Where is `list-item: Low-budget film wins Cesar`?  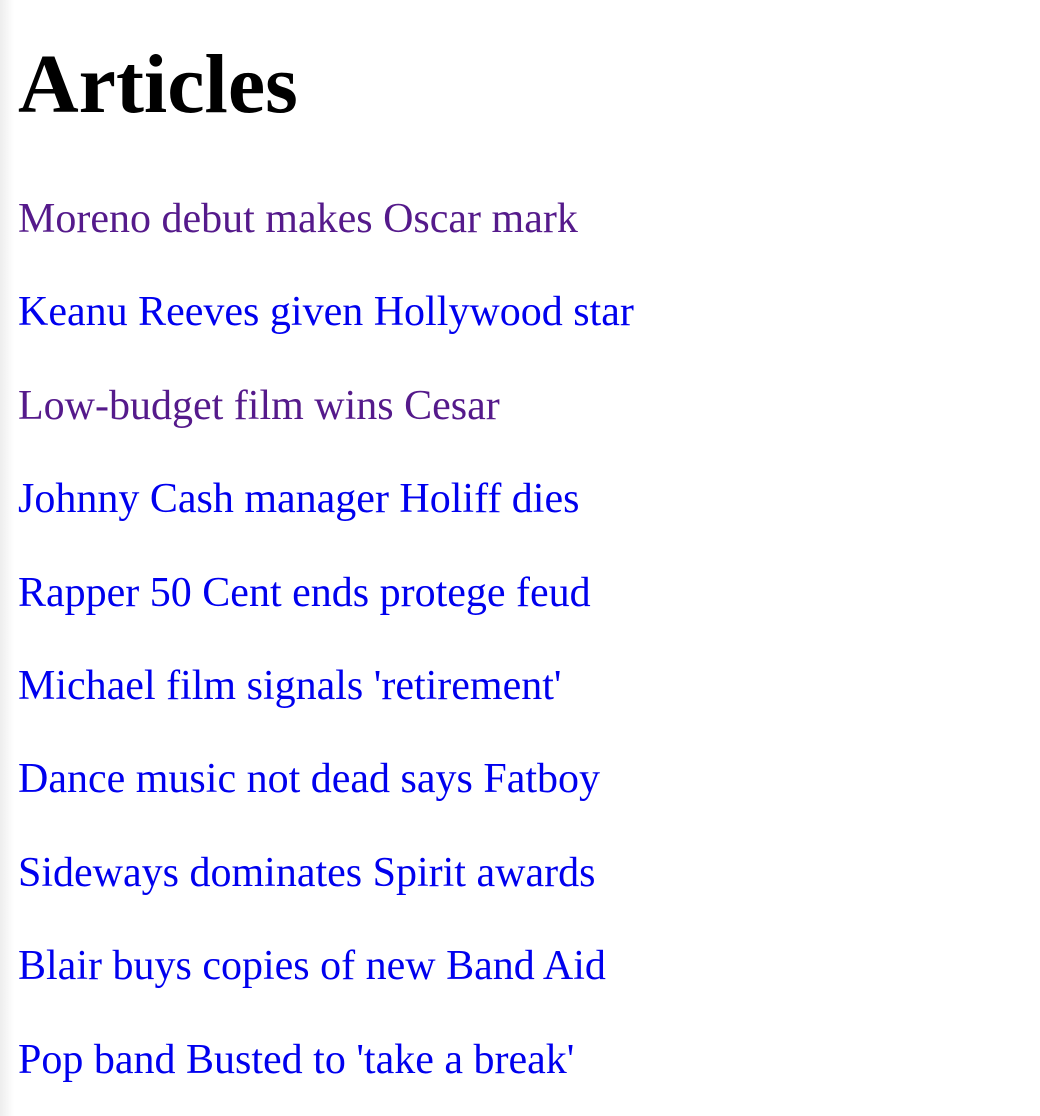 list-item: Low-budget film wins Cesar is located at coordinates (326, 427).